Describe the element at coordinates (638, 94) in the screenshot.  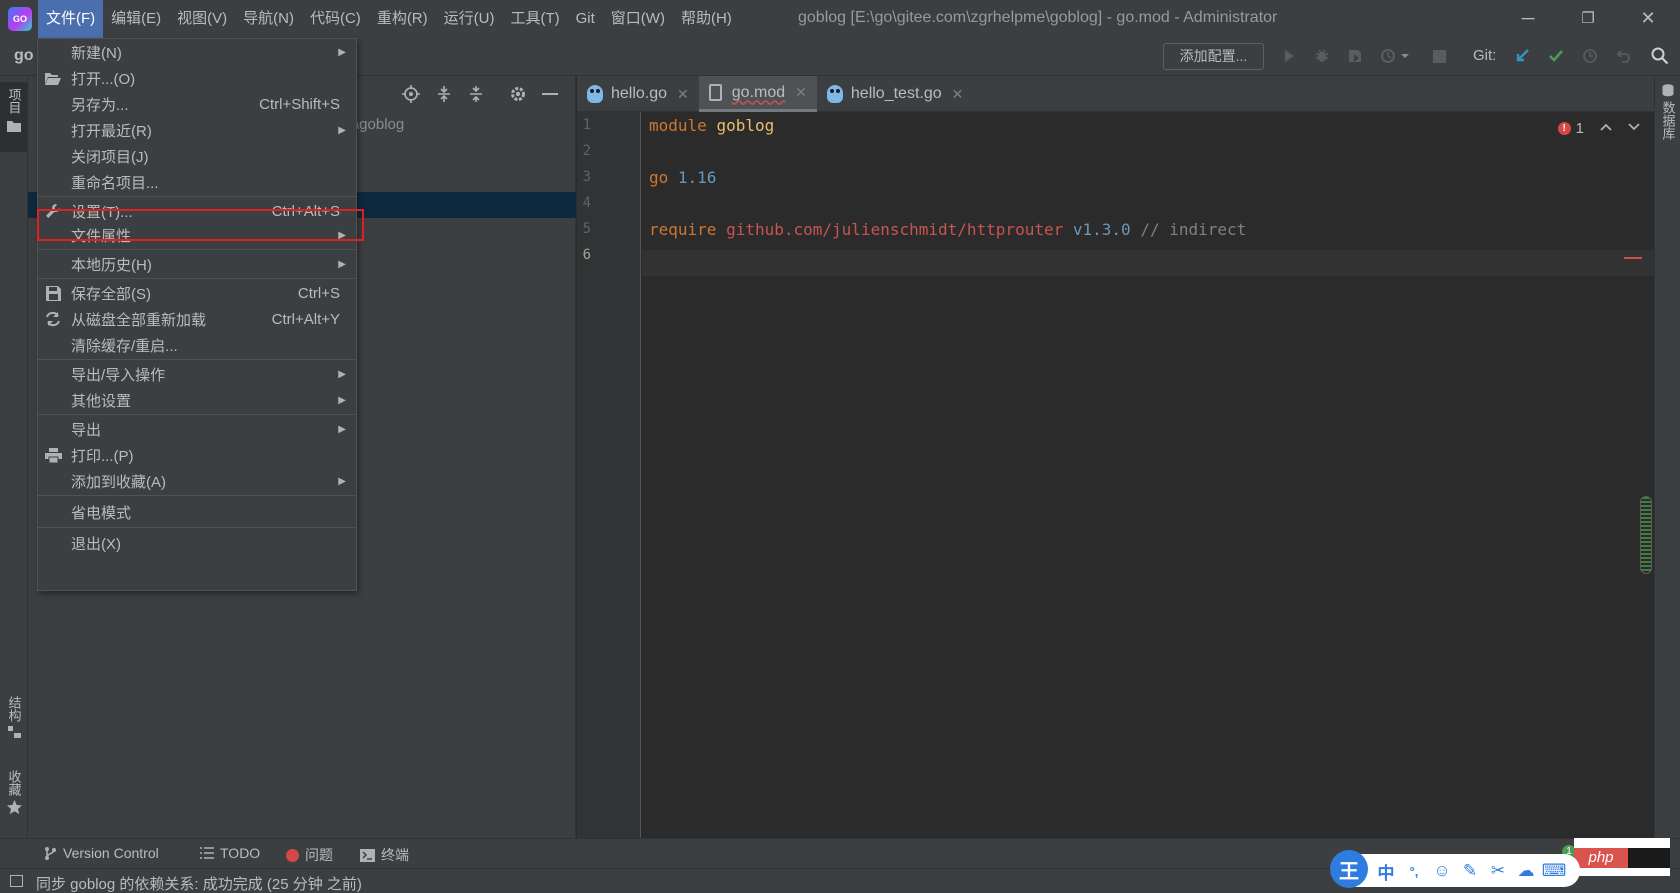
I see `tab-hello-go: hello.go ✕` at that location.